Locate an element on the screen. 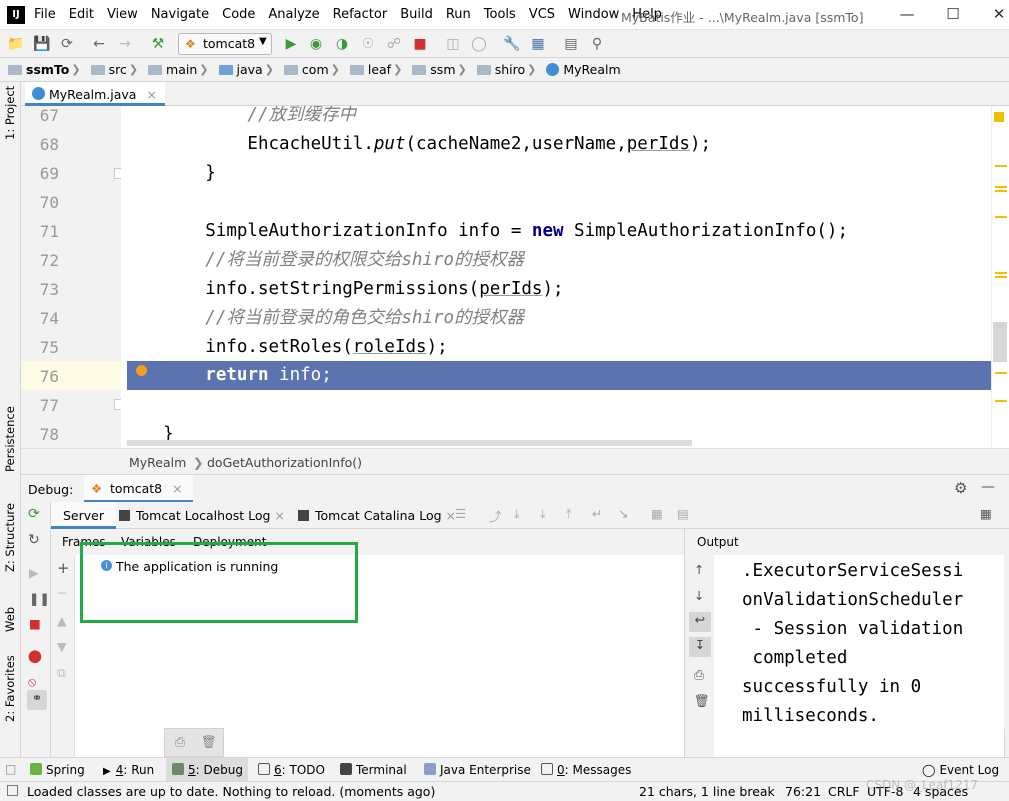  refresh-icon: ↻ is located at coordinates (34, 540).